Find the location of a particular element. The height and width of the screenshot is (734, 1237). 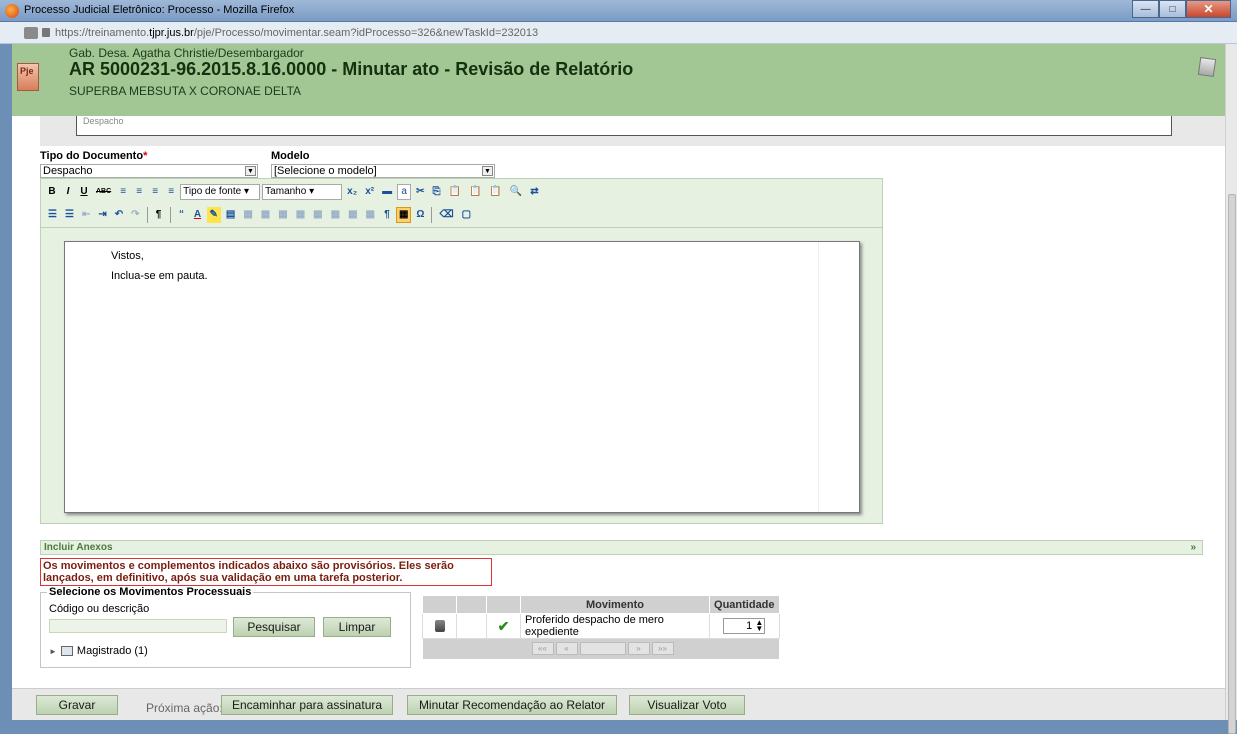

insert-col-icon: ▦ is located at coordinates (335, 215).